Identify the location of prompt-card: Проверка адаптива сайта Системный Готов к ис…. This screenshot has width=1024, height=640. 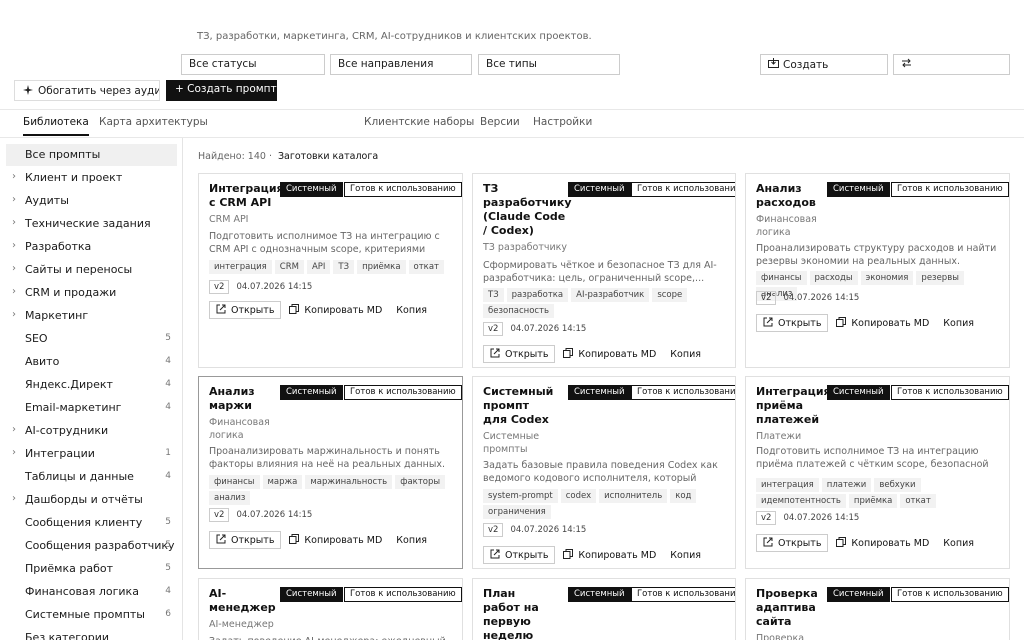
(877, 609).